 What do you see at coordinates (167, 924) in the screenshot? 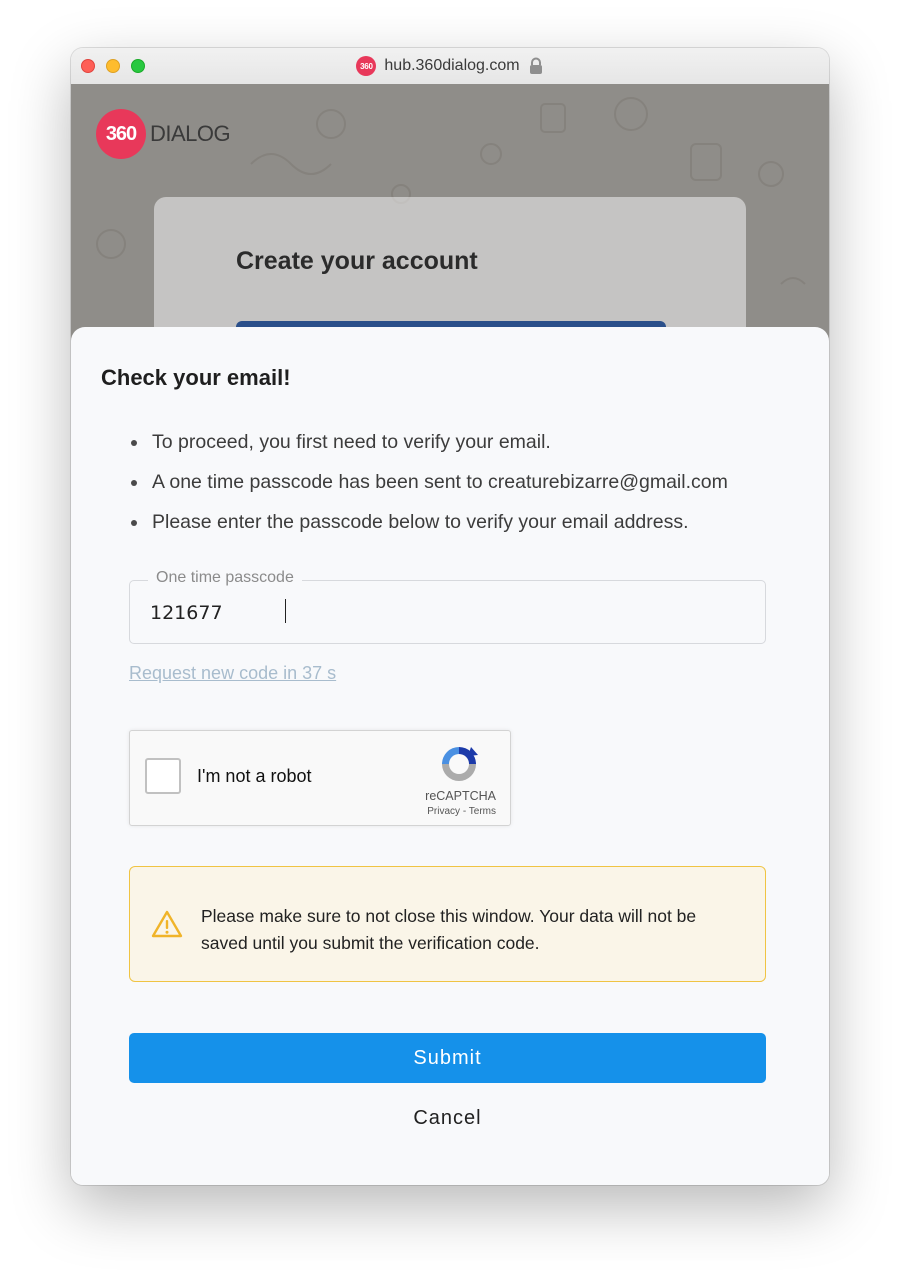
I see `warning-icon` at bounding box center [167, 924].